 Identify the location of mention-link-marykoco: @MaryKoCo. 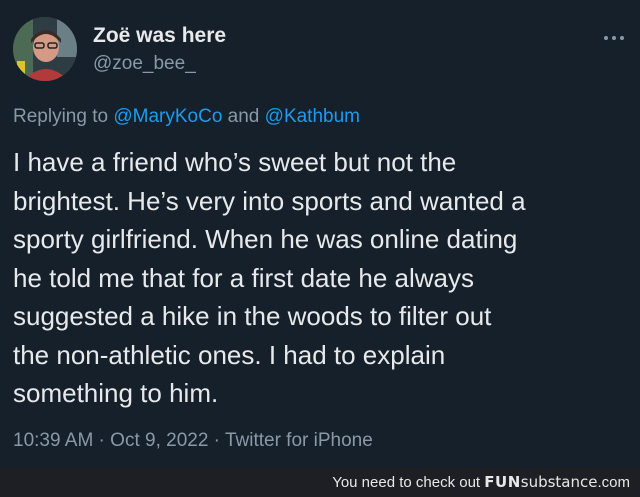
(167, 116).